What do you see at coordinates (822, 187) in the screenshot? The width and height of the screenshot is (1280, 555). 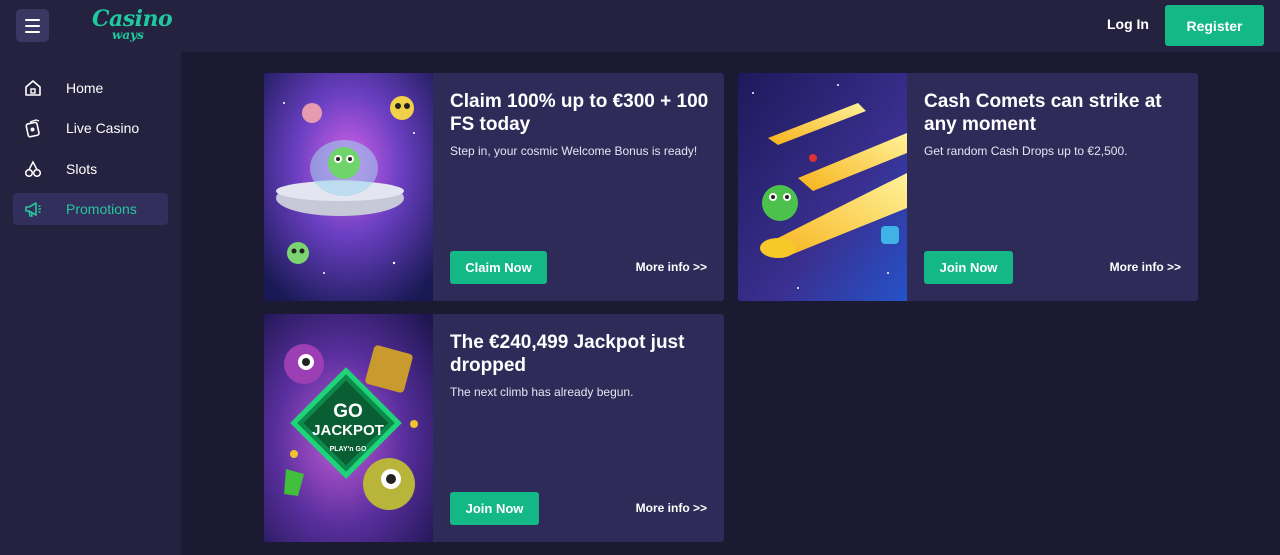 I see `comets-monster-illustration` at bounding box center [822, 187].